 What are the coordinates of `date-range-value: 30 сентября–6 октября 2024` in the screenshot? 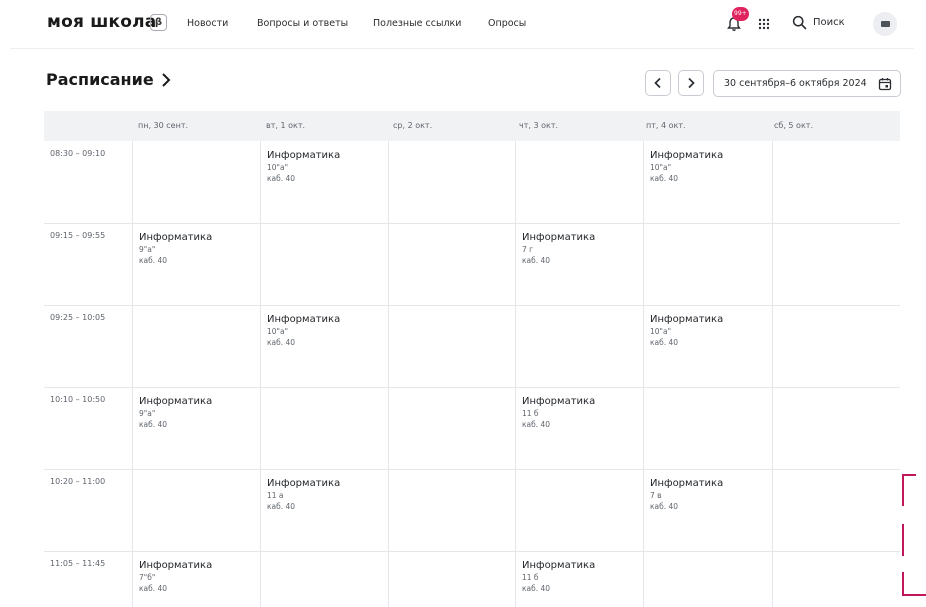 It's located at (795, 83).